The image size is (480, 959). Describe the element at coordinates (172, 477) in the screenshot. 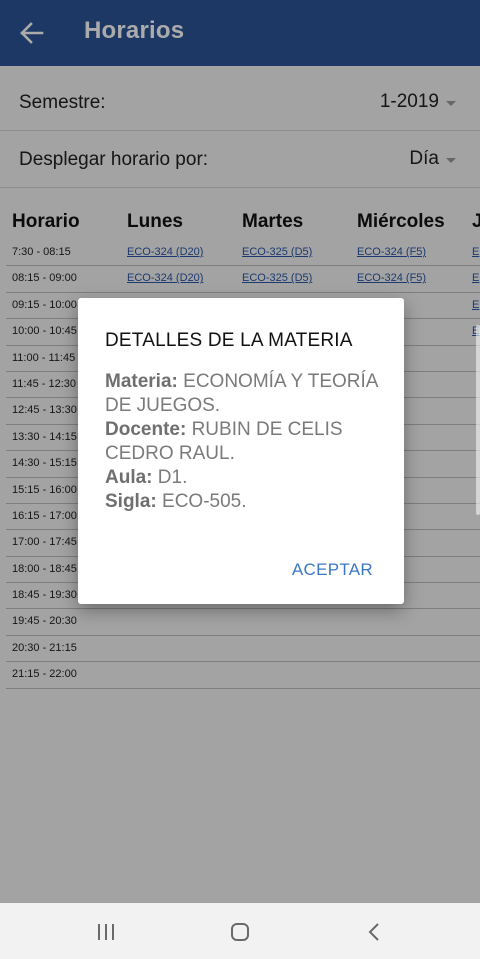

I see `aula-value: D1.` at that location.